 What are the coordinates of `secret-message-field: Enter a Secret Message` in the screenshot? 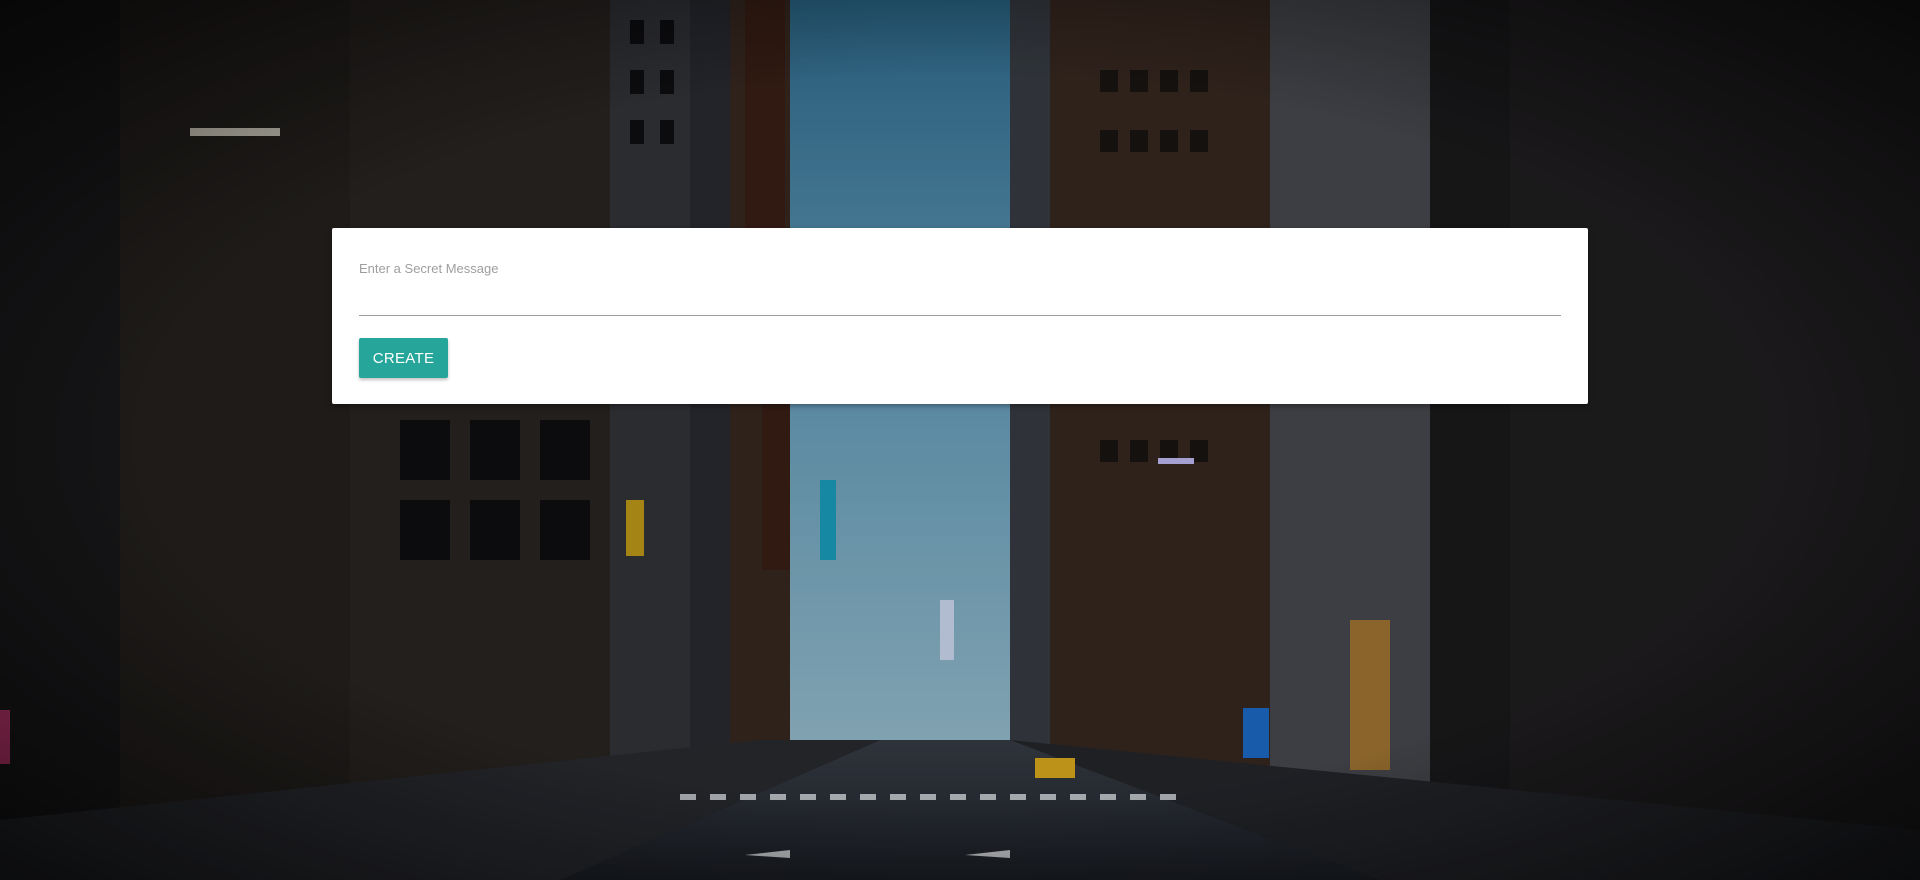 It's located at (960, 289).